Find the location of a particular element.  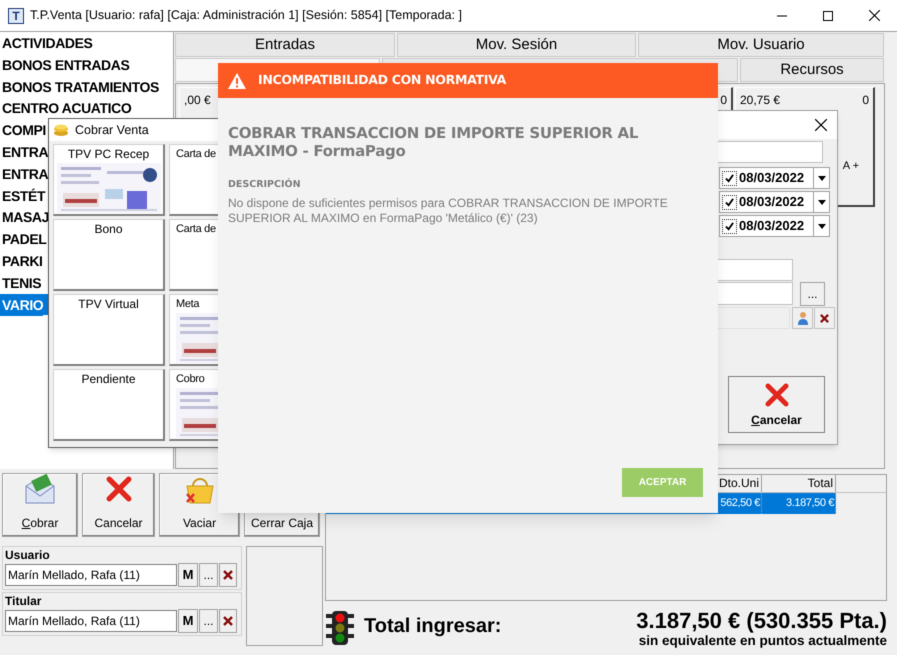

price-label: 20,75 € is located at coordinates (760, 100).